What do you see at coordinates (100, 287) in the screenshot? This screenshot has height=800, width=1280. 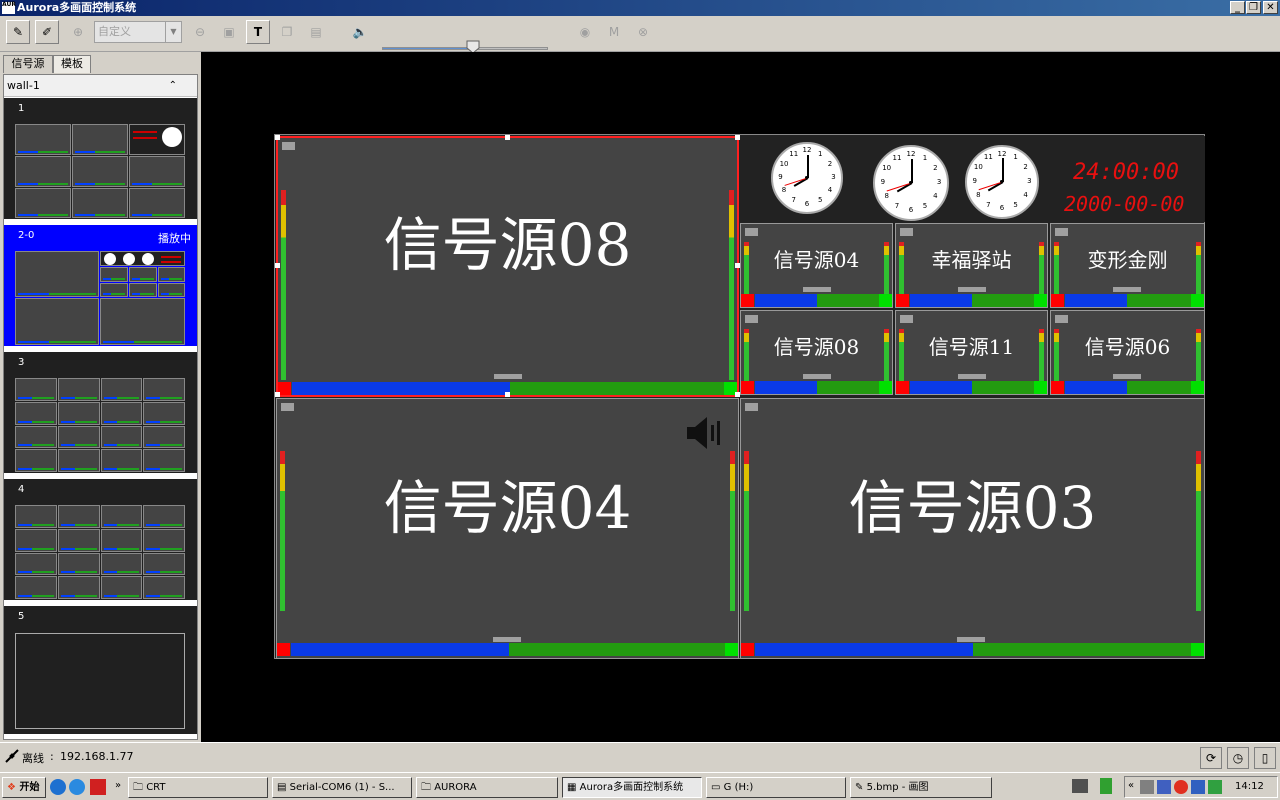 I see `template-item-selected: 2-0 播放中` at bounding box center [100, 287].